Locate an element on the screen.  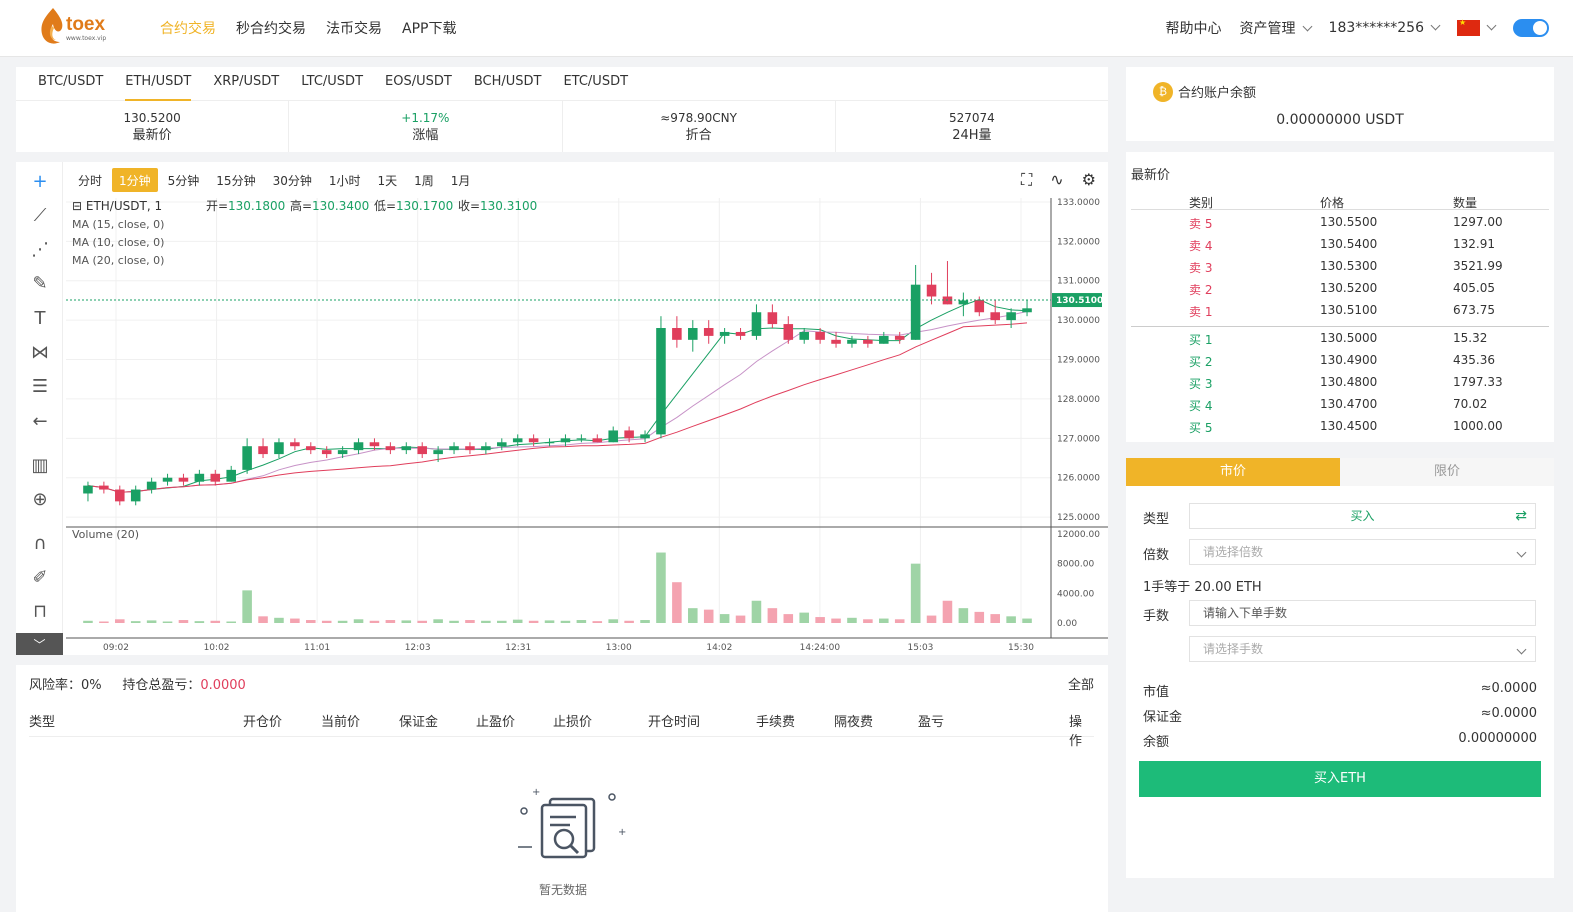
chevron-down-icon is located at coordinates (1307, 26).